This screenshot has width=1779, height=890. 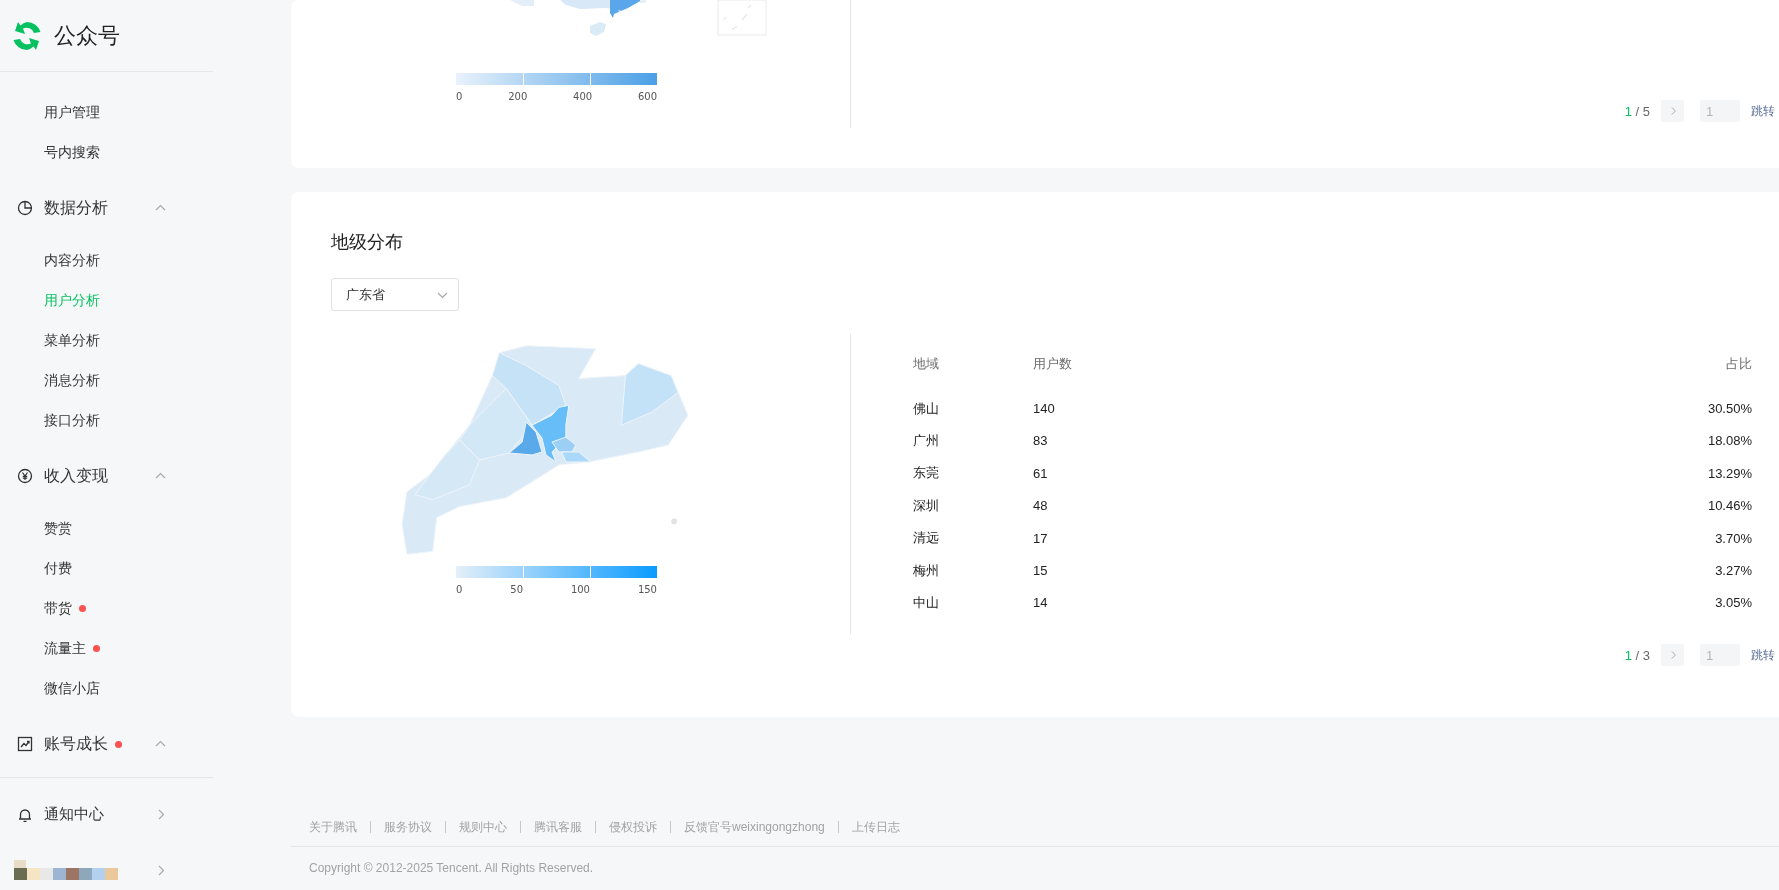 What do you see at coordinates (1041, 538) in the screenshot?
I see `table-cell-text: 17` at bounding box center [1041, 538].